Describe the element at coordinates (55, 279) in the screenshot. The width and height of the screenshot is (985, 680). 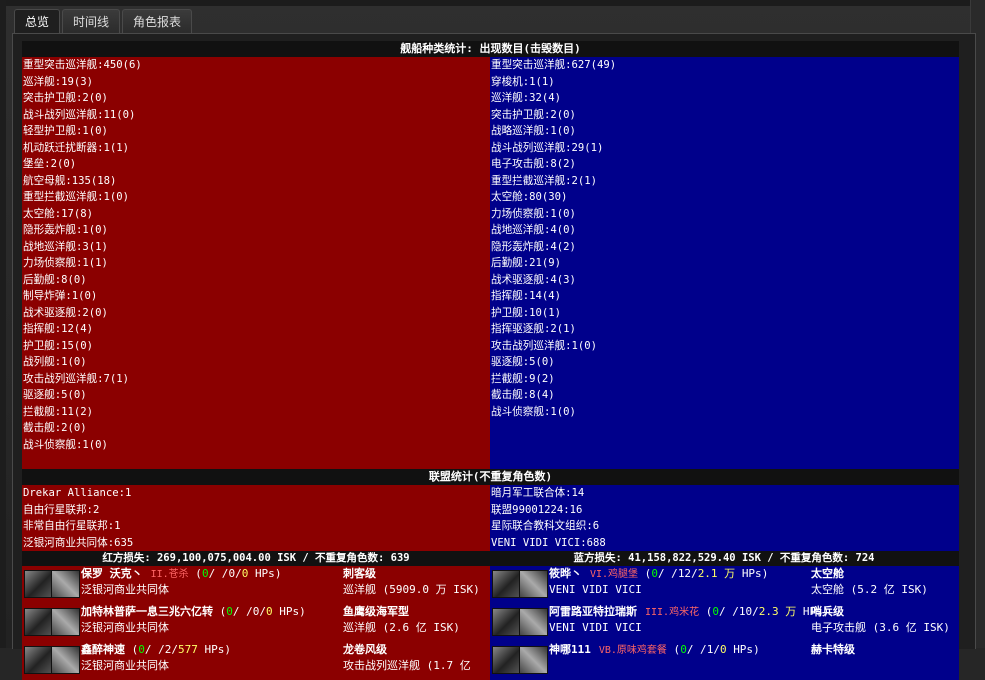
I see `ship-stat-item: 后勤舰:8(0)` at that location.